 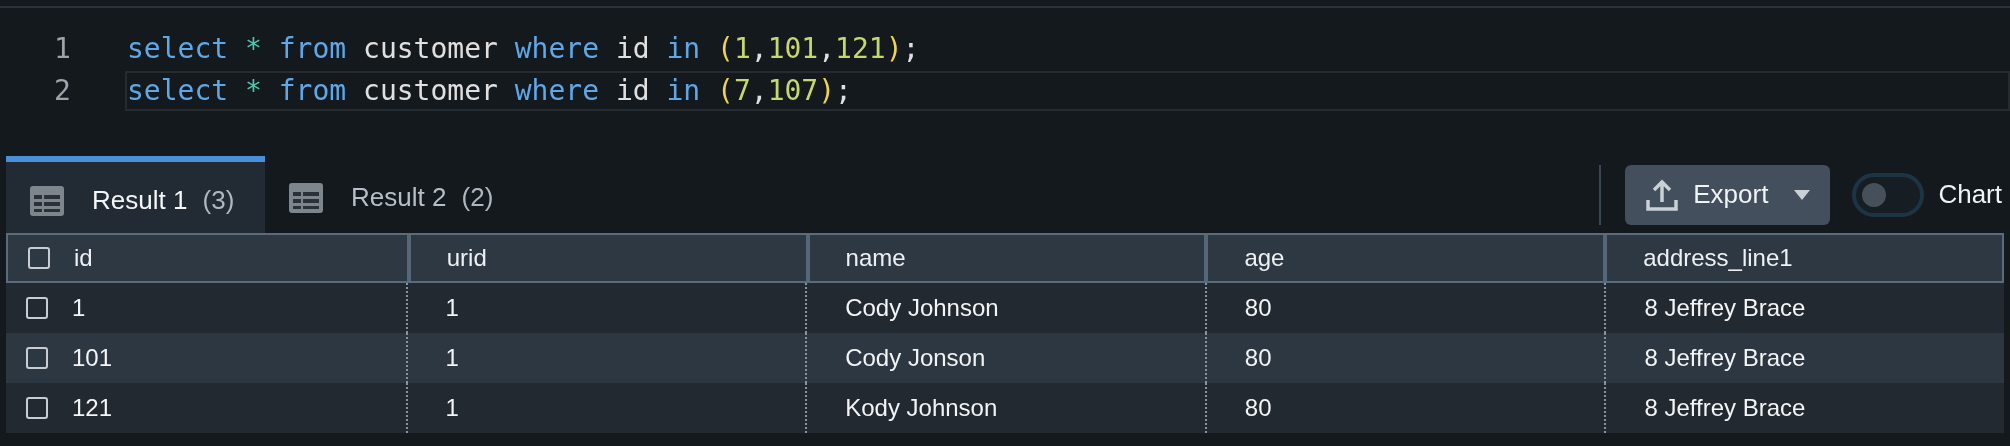 I want to click on chart-toggle, so click(x=1888, y=194).